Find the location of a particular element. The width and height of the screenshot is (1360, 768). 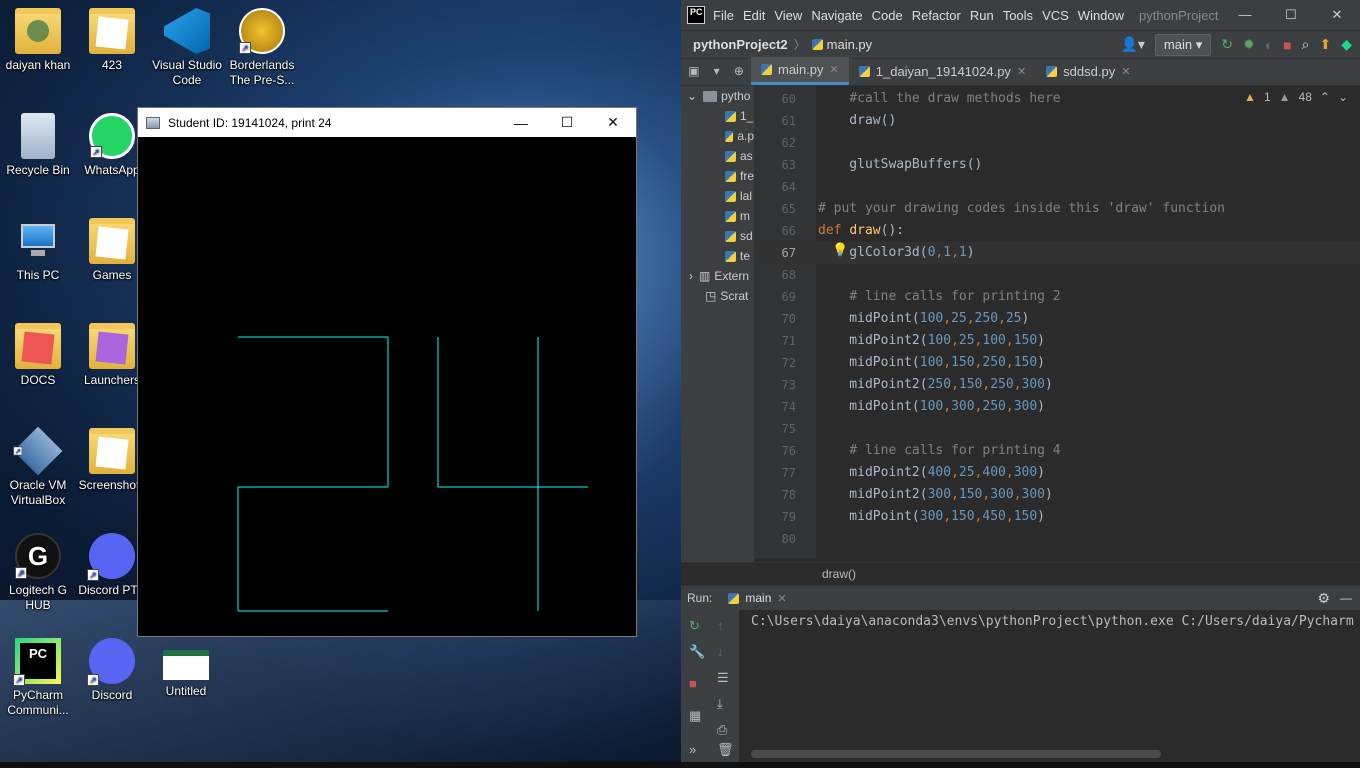

desktop-icon-logitech: G ↗ Logitech G HUB is located at coordinates (38, 573).